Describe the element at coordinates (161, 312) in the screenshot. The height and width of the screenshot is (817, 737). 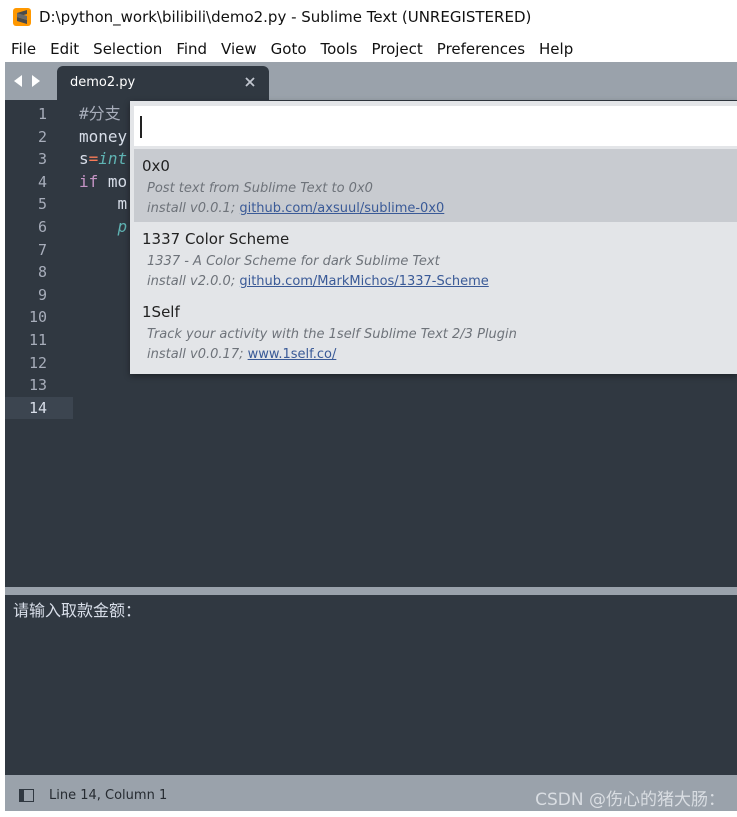
I see `package-name: 1Self` at that location.